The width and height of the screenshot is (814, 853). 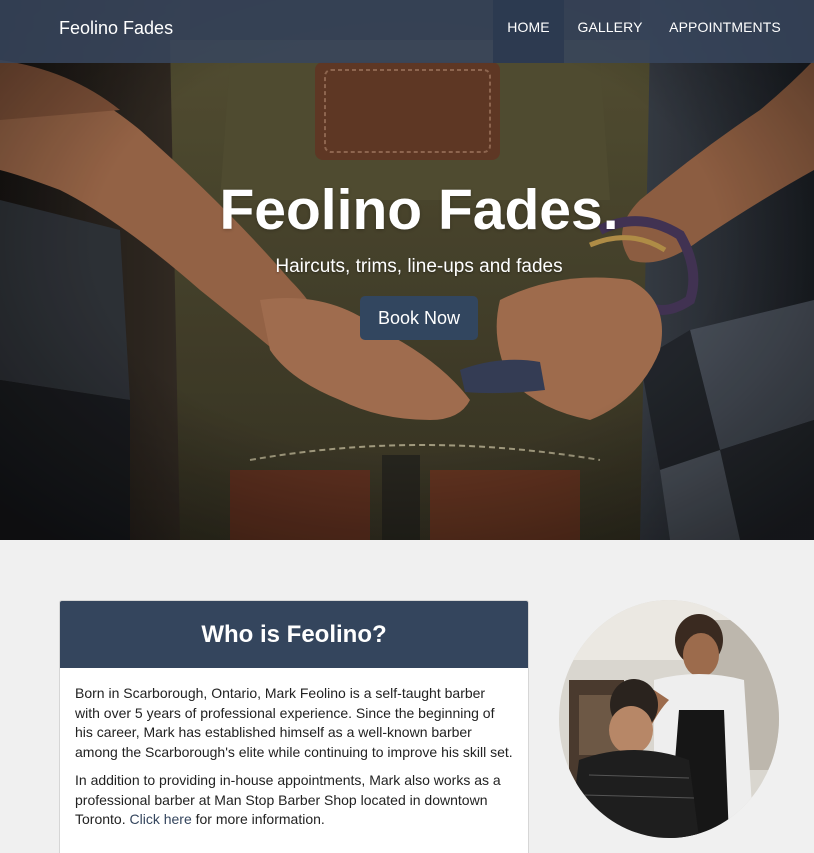 I want to click on navbar: Feolino Fades HOME GALLERY APPOINTMENTS, so click(x=407, y=31).